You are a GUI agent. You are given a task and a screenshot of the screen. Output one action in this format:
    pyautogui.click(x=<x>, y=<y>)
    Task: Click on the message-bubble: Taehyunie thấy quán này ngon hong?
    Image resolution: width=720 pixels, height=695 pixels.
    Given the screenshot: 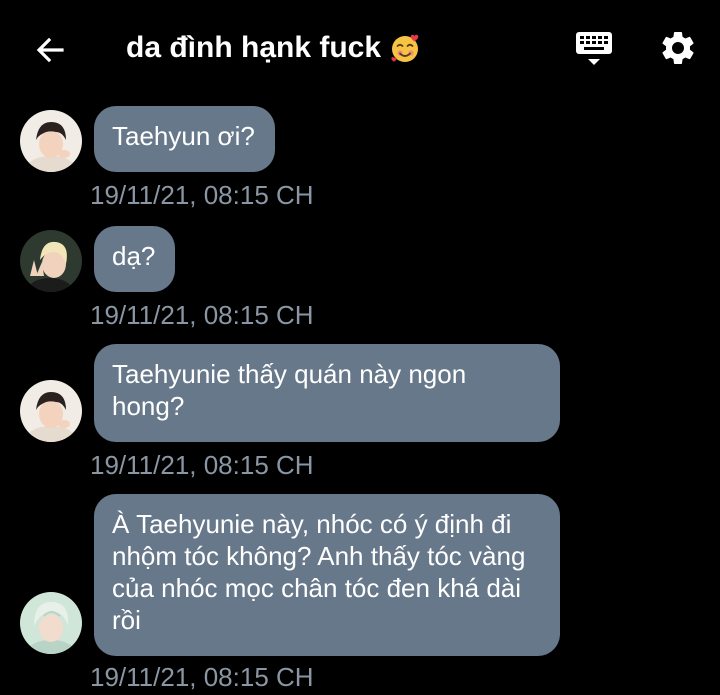 What is the action you would take?
    pyautogui.click(x=327, y=393)
    